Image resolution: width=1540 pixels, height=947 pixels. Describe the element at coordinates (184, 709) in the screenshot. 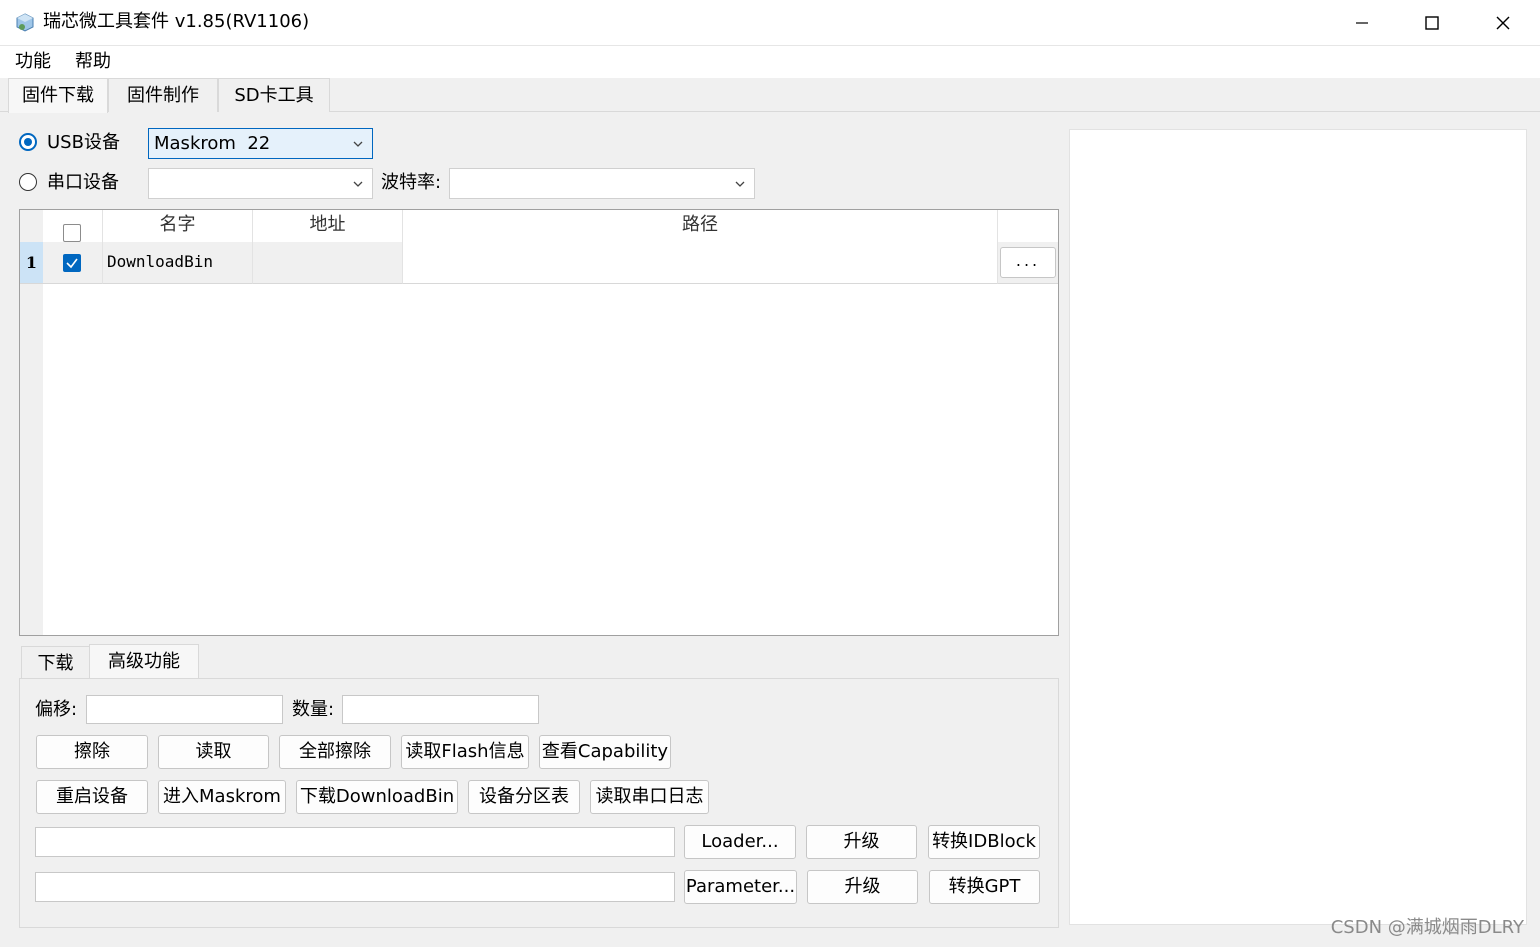

I see `offset-input` at that location.